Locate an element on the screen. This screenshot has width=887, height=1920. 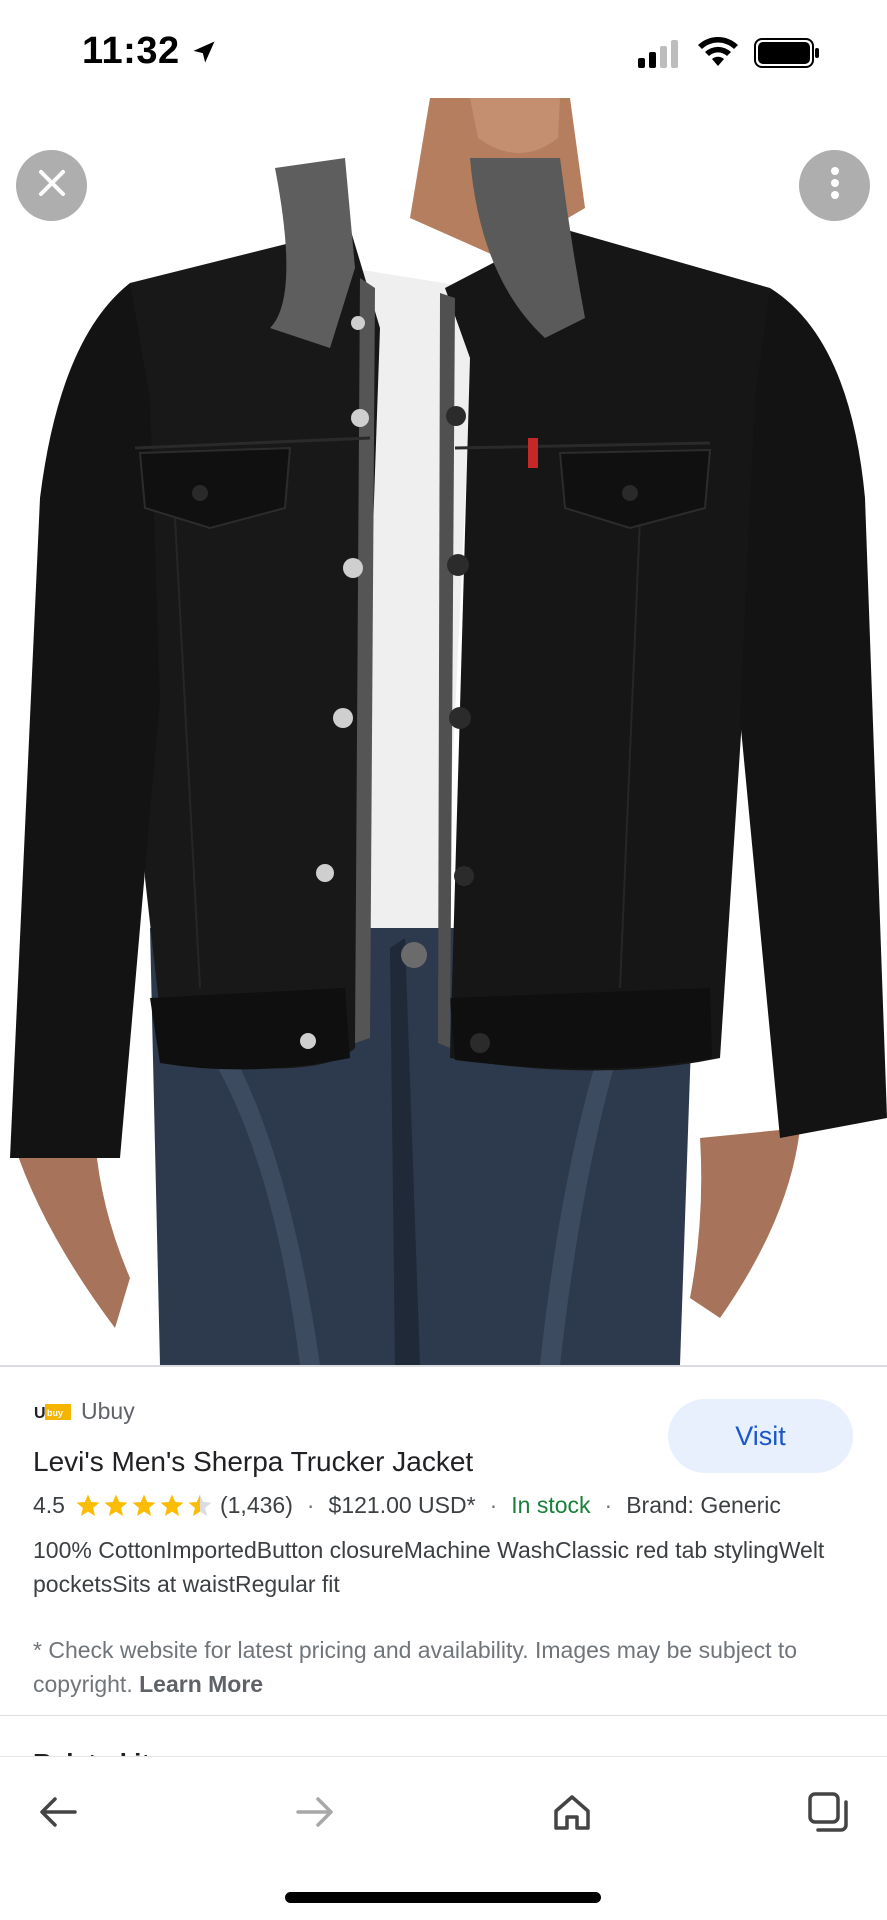
signal-icon is located at coordinates (660, 56).